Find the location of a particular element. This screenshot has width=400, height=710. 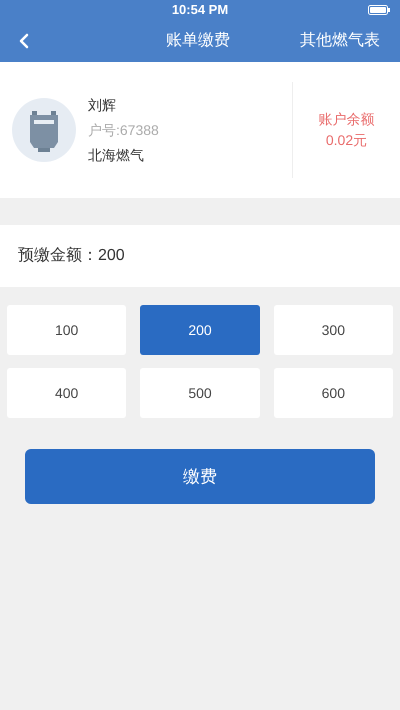

amount-option: 100 is located at coordinates (66, 330).